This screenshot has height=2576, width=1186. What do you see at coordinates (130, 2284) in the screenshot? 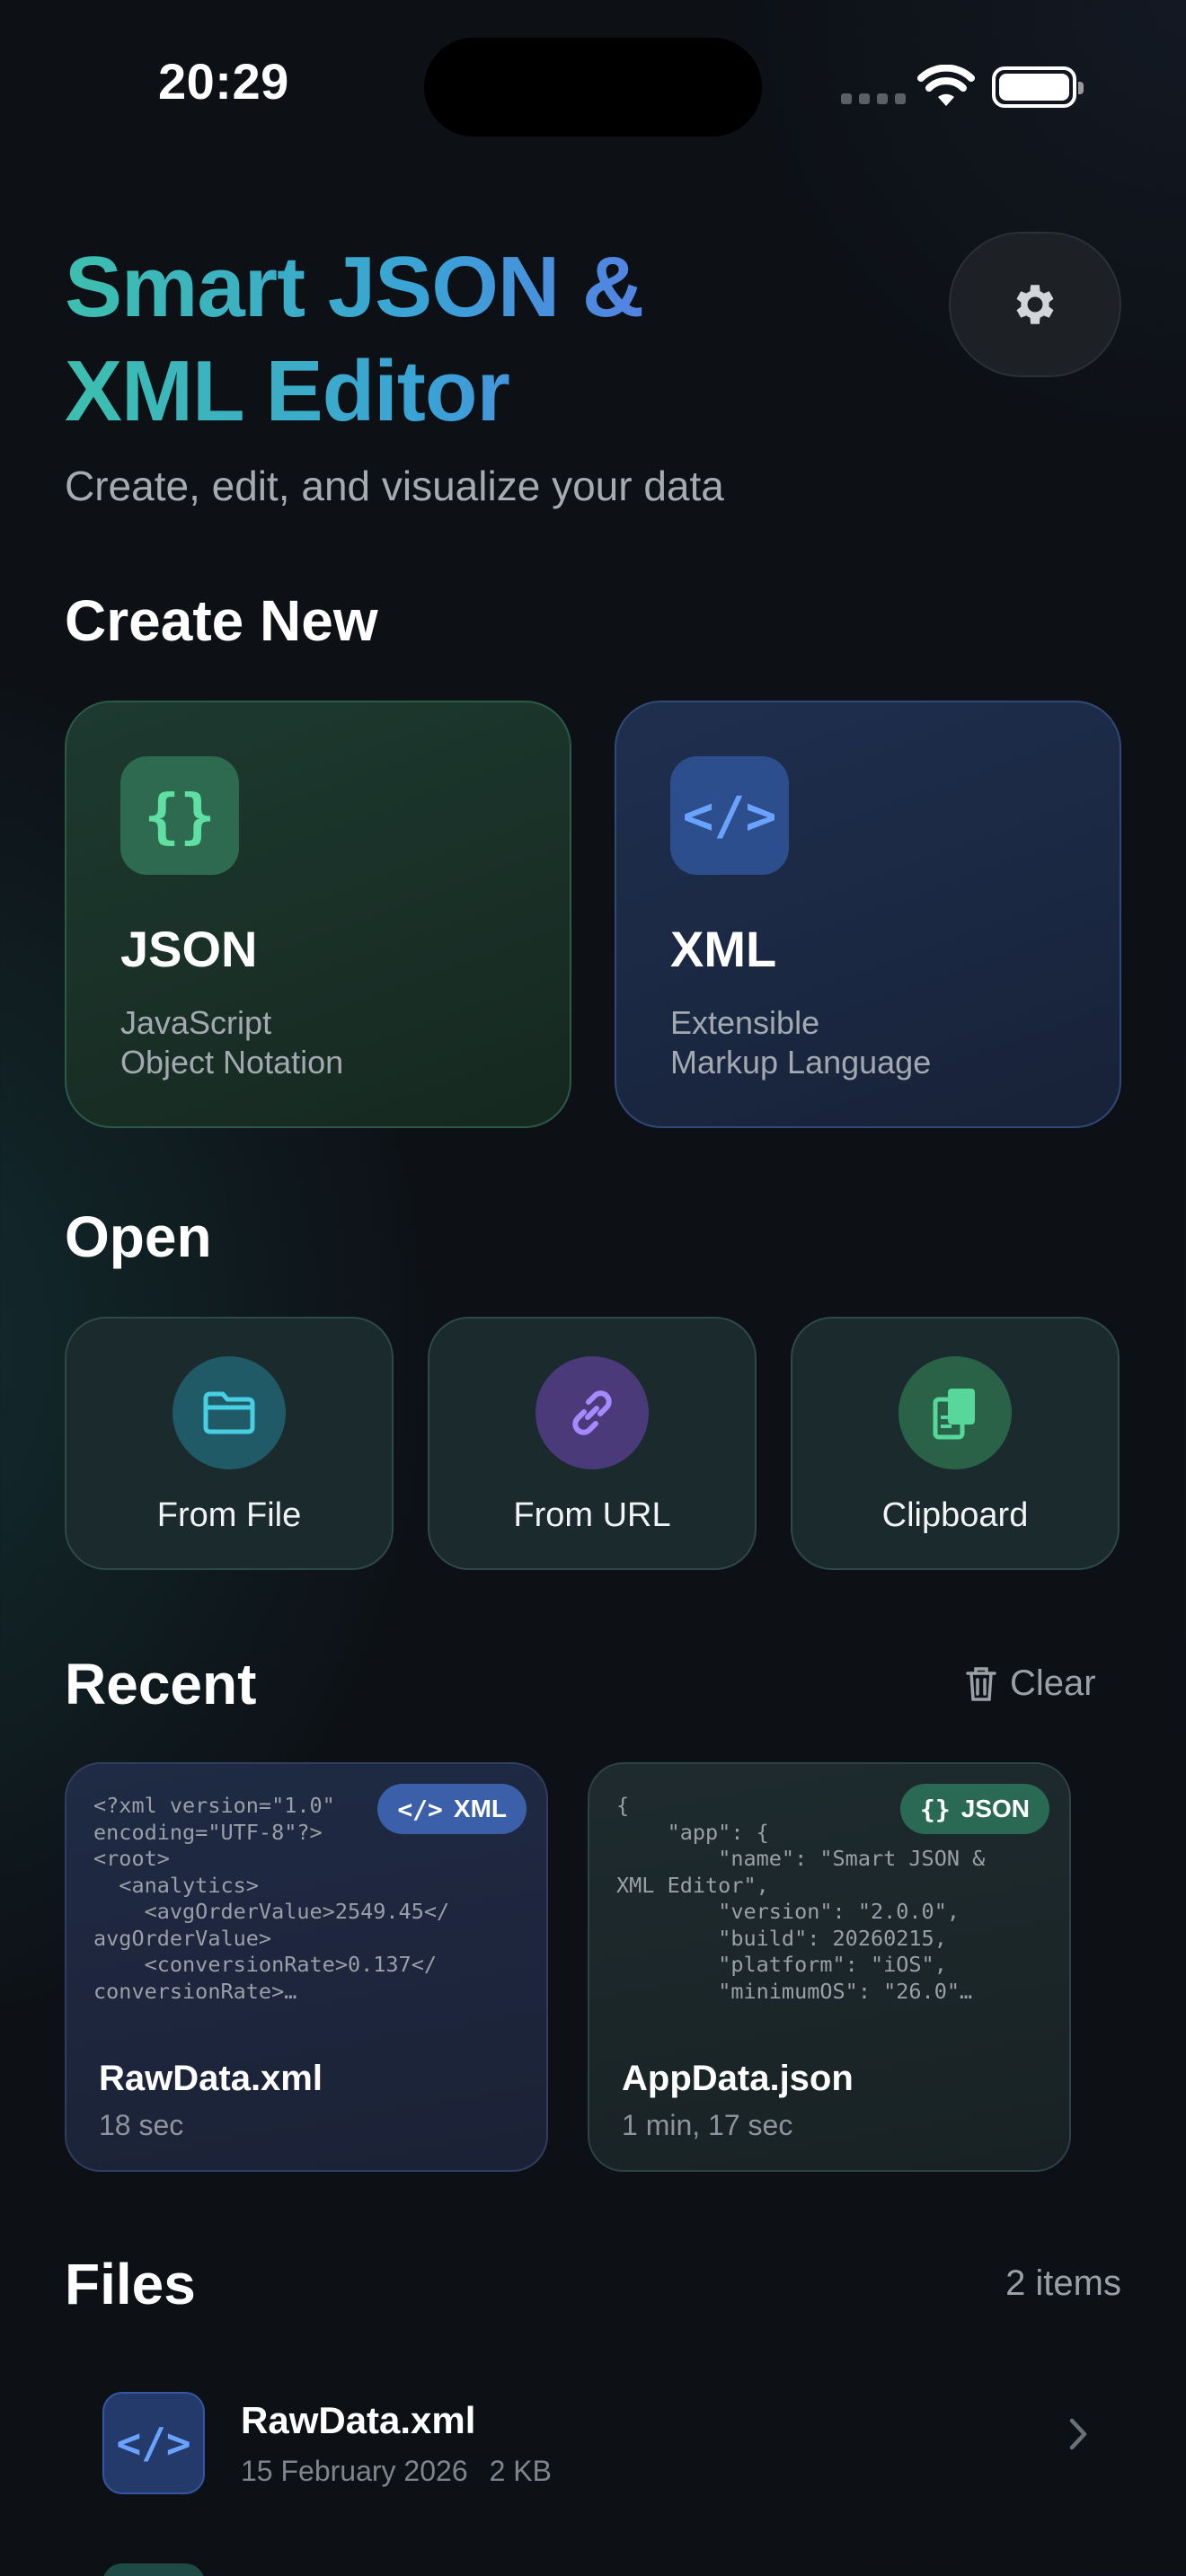
I see `files-heading: Files` at bounding box center [130, 2284].